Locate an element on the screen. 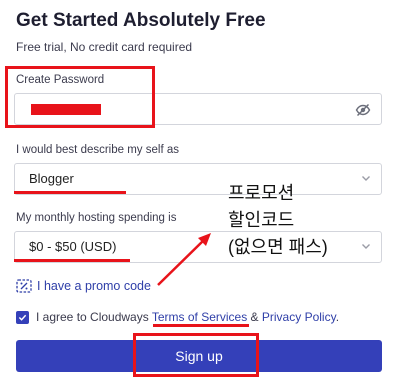 The width and height of the screenshot is (400, 385). promo-label: I have a promo code is located at coordinates (94, 286).